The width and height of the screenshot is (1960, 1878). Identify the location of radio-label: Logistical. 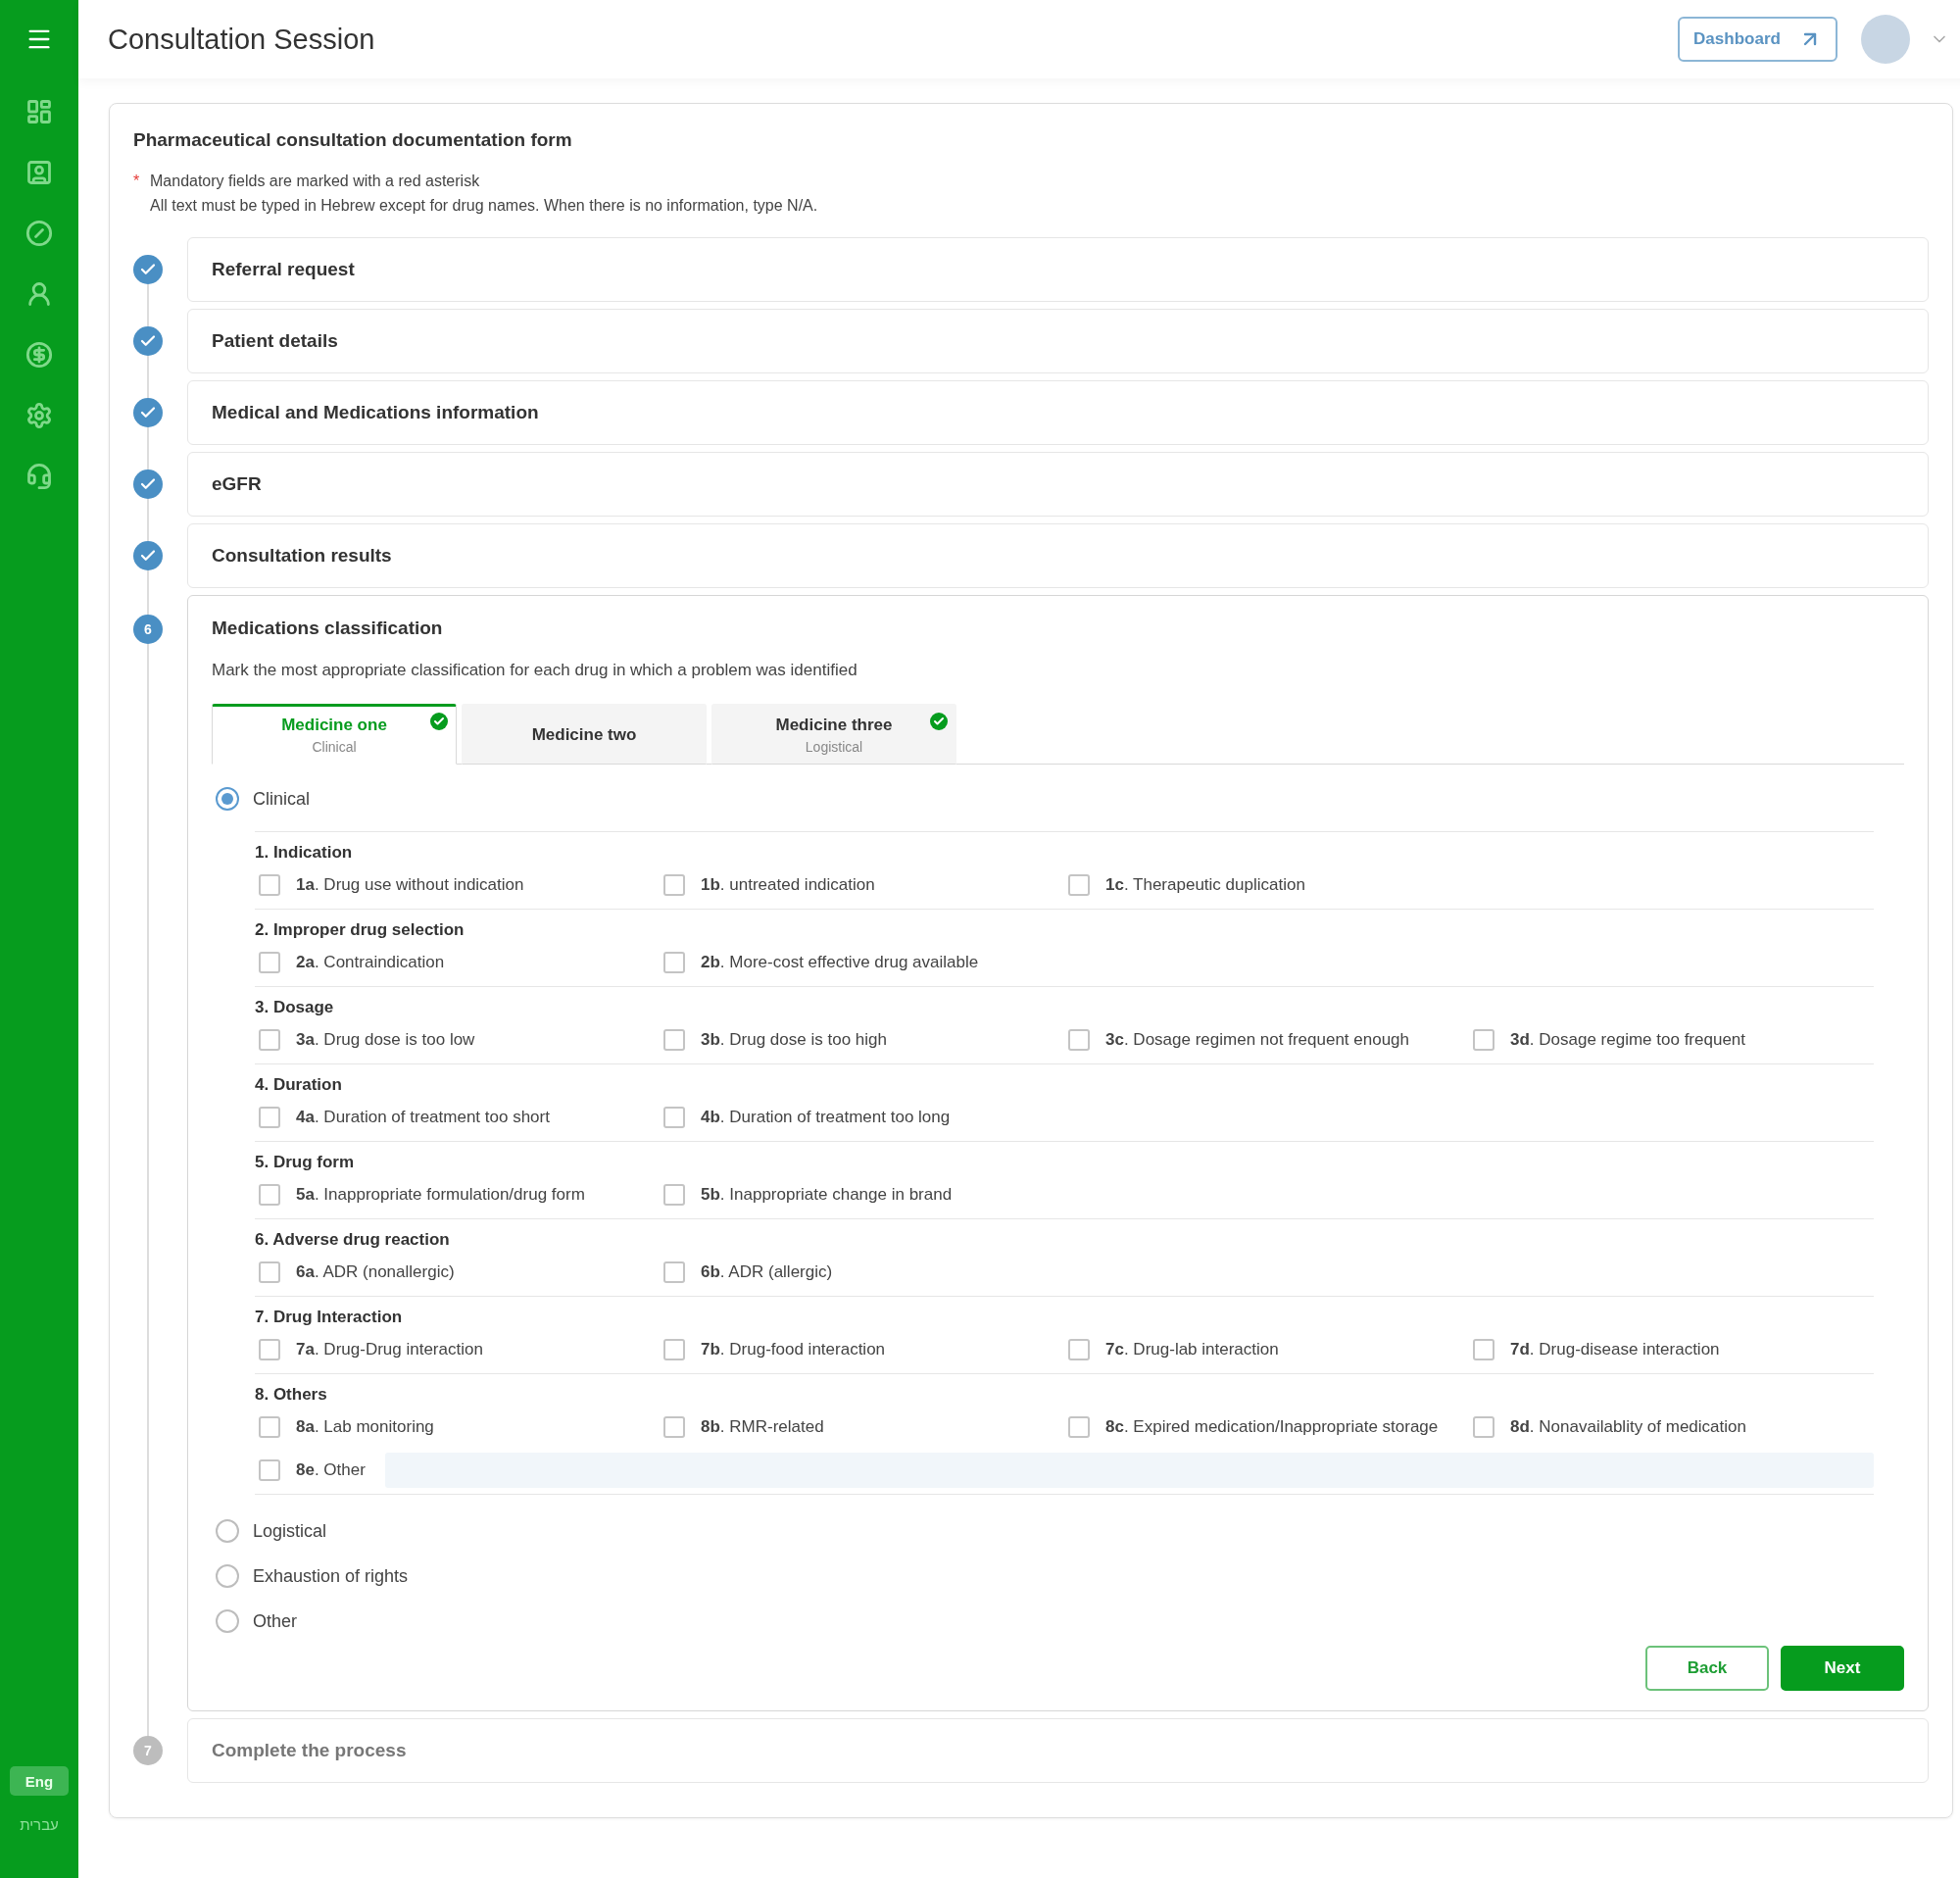
(290, 1531).